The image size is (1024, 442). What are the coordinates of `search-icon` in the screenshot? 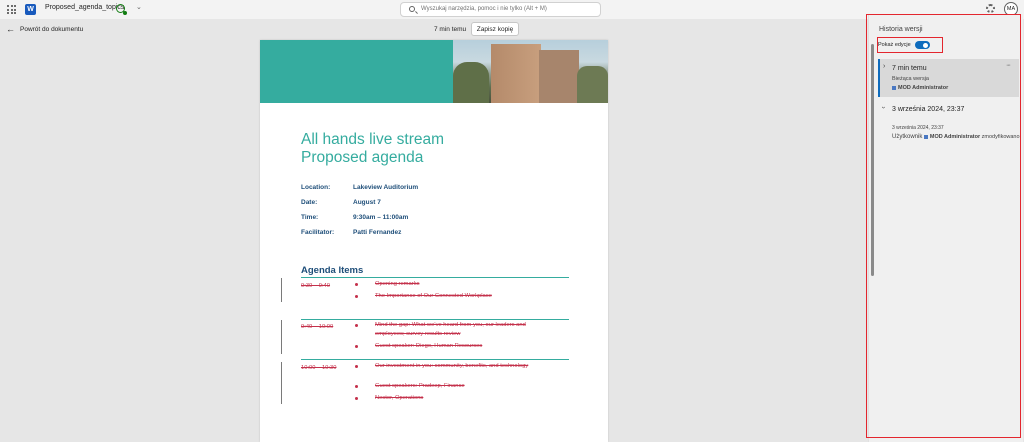 It's located at (412, 9).